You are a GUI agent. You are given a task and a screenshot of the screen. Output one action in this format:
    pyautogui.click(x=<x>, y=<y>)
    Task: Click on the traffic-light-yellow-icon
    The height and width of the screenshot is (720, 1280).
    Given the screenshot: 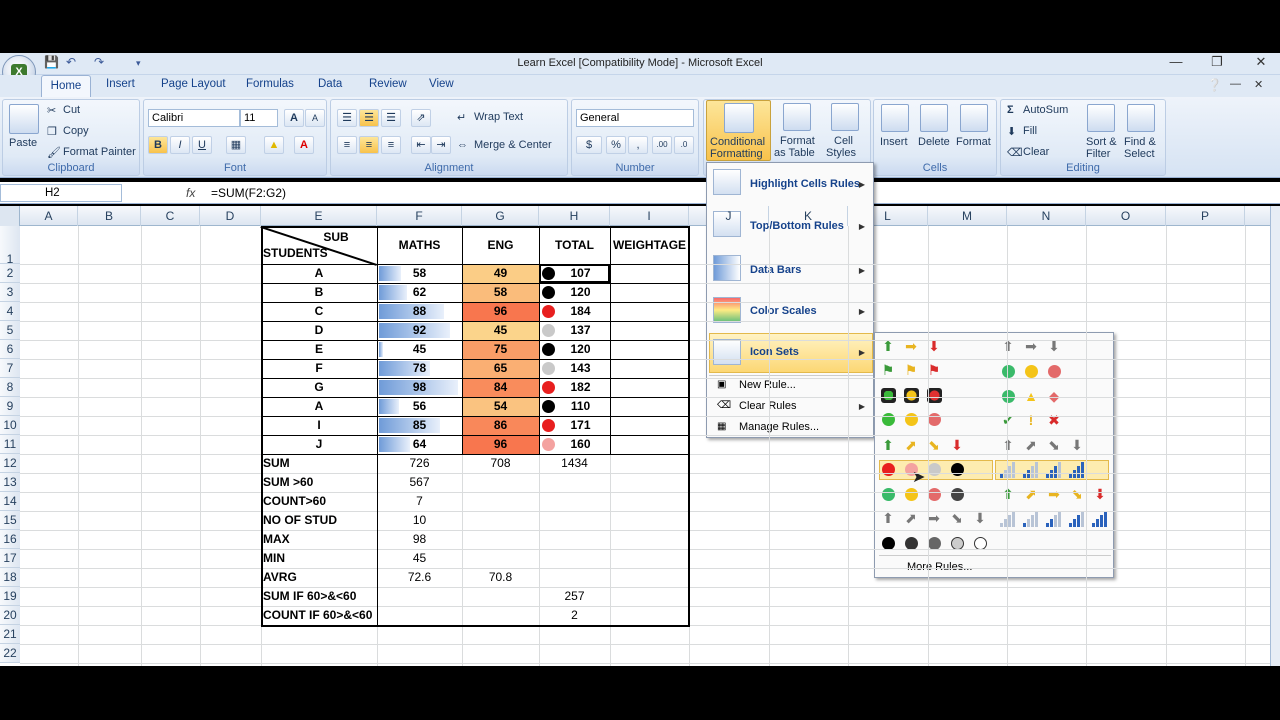 What is the action you would take?
    pyautogui.click(x=911, y=395)
    